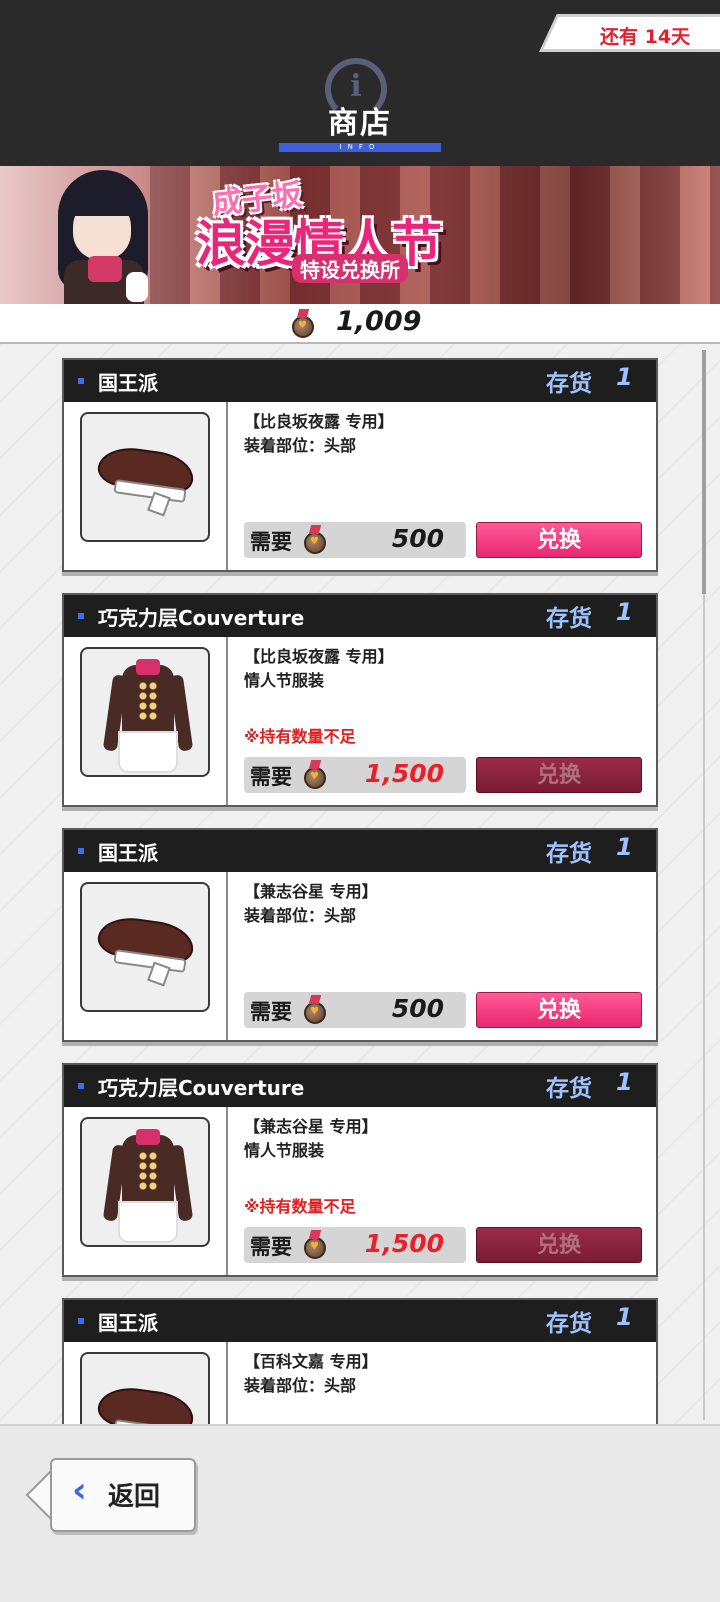  Describe the element at coordinates (311, 1361) in the screenshot. I see `item-owner: 【百科文嘉 专用】` at that location.